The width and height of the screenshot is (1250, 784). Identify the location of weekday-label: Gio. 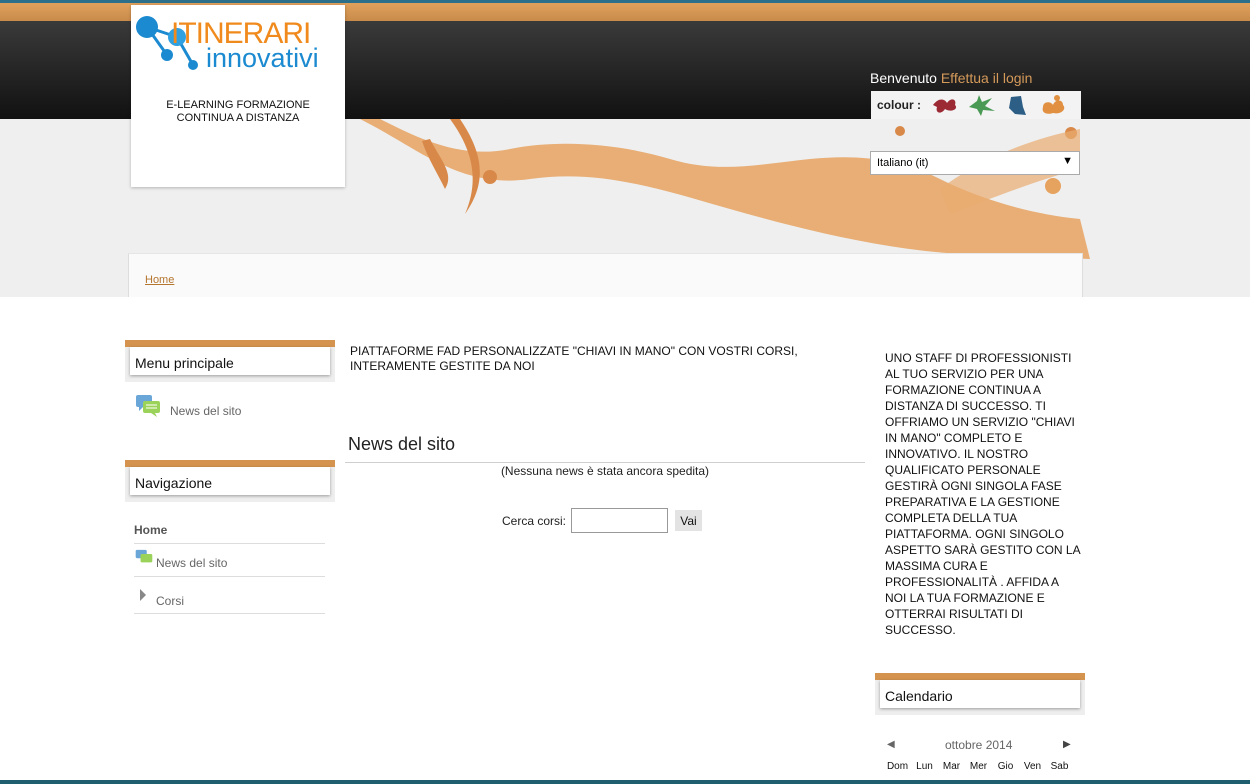
(1005, 766).